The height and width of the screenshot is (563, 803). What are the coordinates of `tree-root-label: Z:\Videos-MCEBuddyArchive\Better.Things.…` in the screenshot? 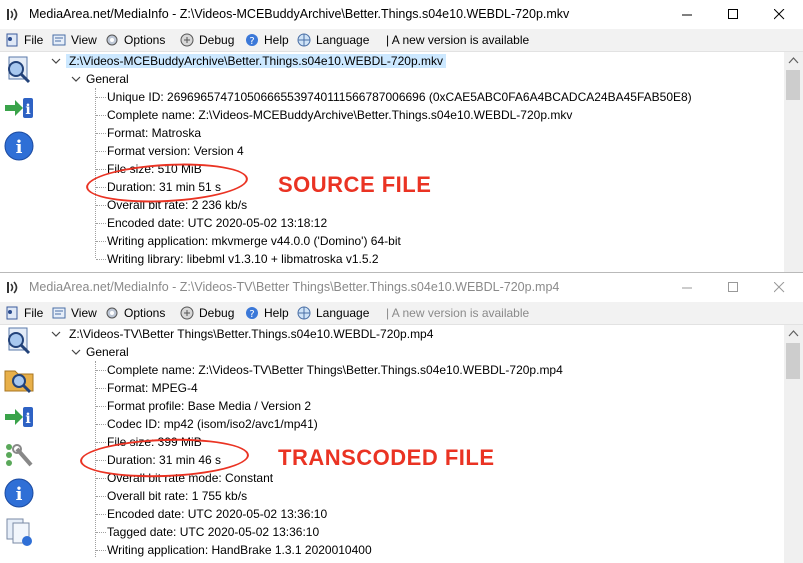 It's located at (256, 61).